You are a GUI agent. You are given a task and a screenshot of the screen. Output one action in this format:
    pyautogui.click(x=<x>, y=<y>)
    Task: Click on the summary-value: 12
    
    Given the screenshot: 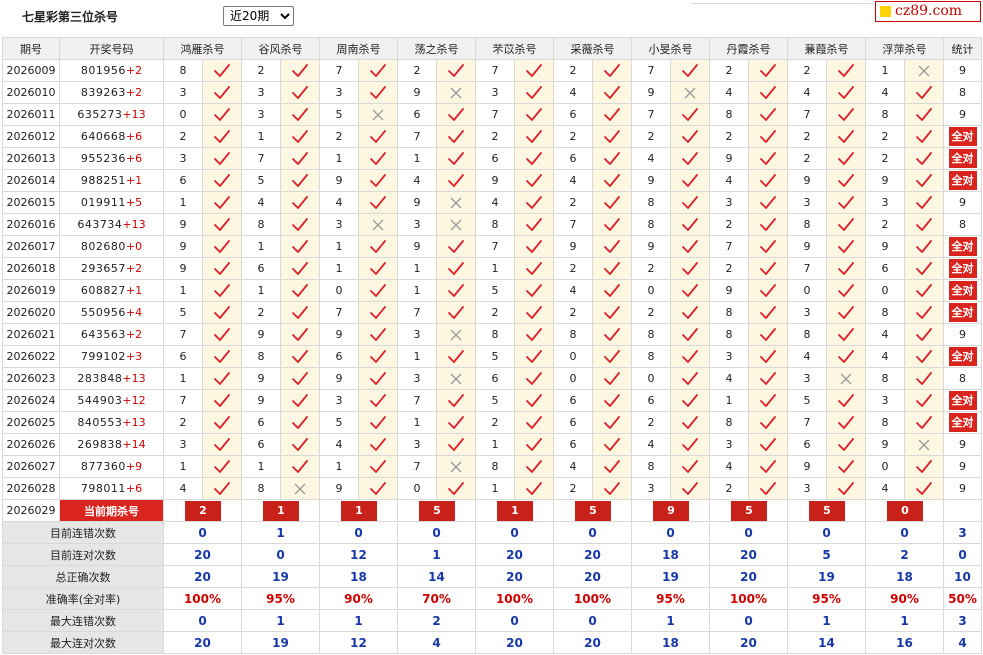 What is the action you would take?
    pyautogui.click(x=358, y=554)
    